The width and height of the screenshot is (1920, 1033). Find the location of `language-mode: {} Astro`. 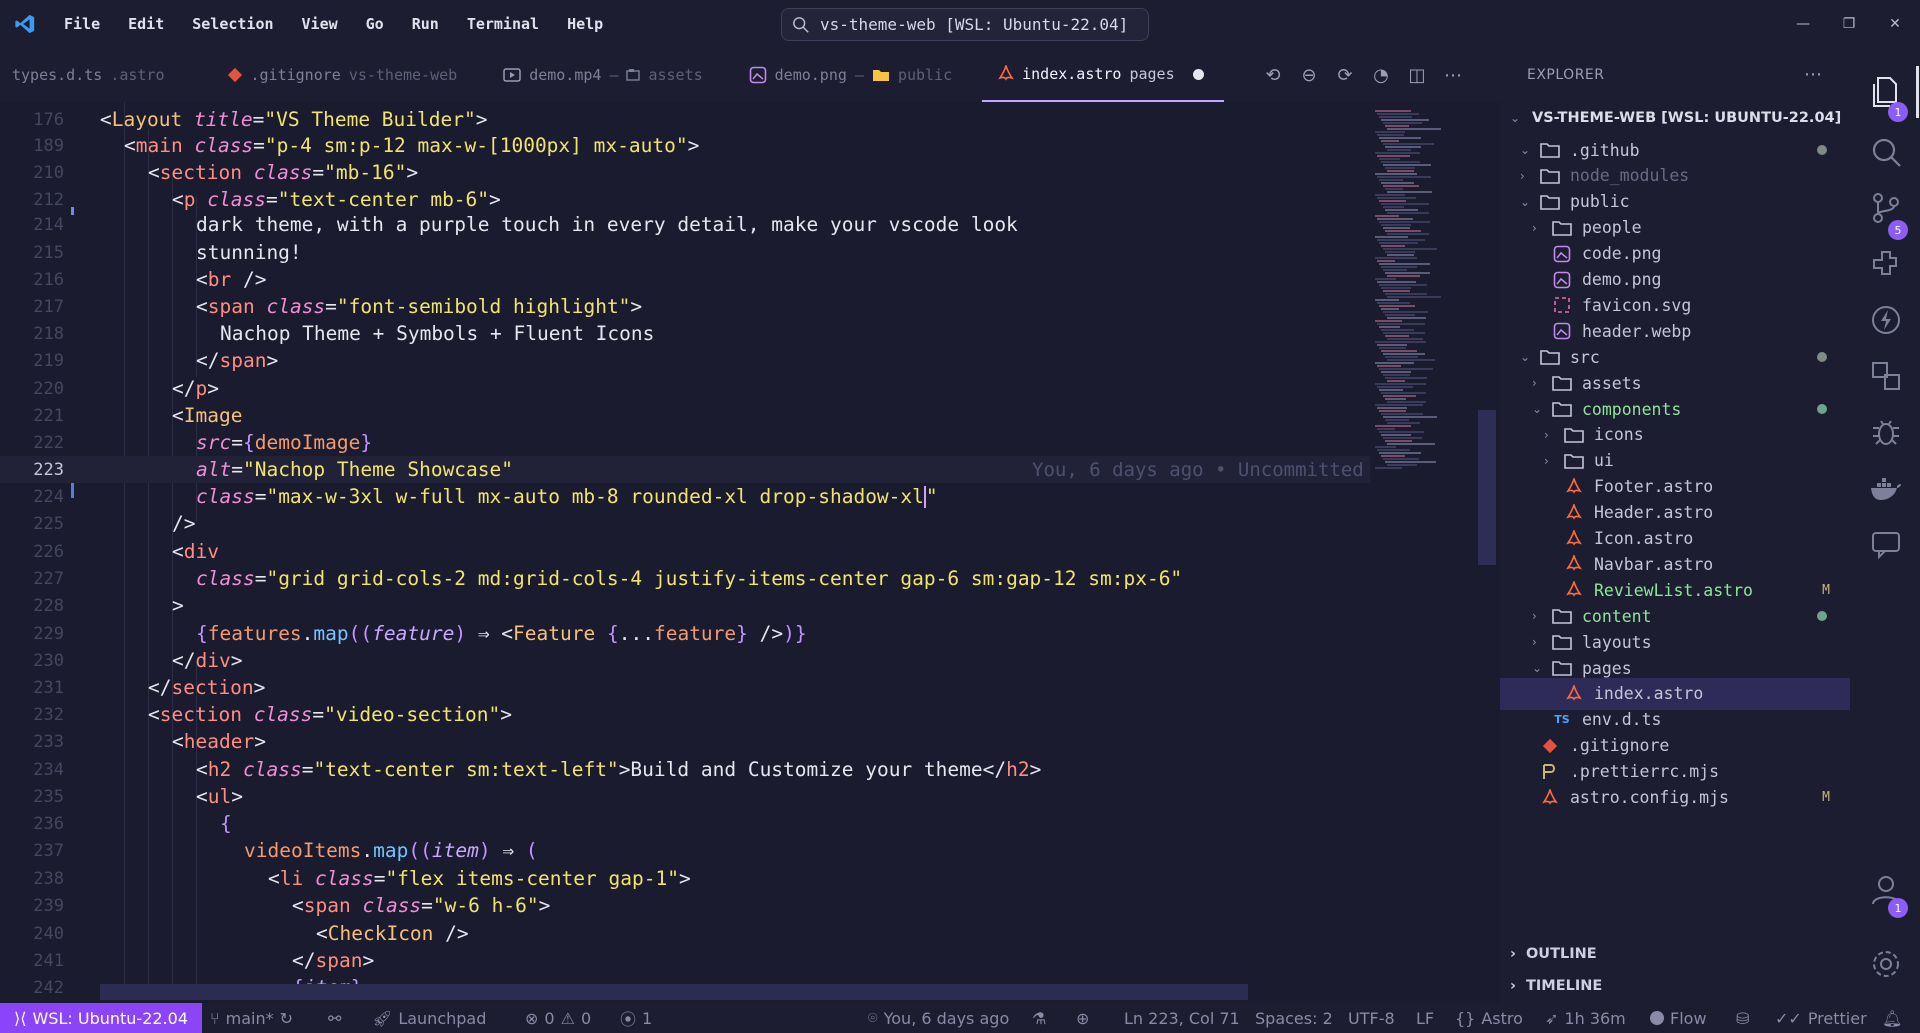

language-mode: {} Astro is located at coordinates (1489, 1018).